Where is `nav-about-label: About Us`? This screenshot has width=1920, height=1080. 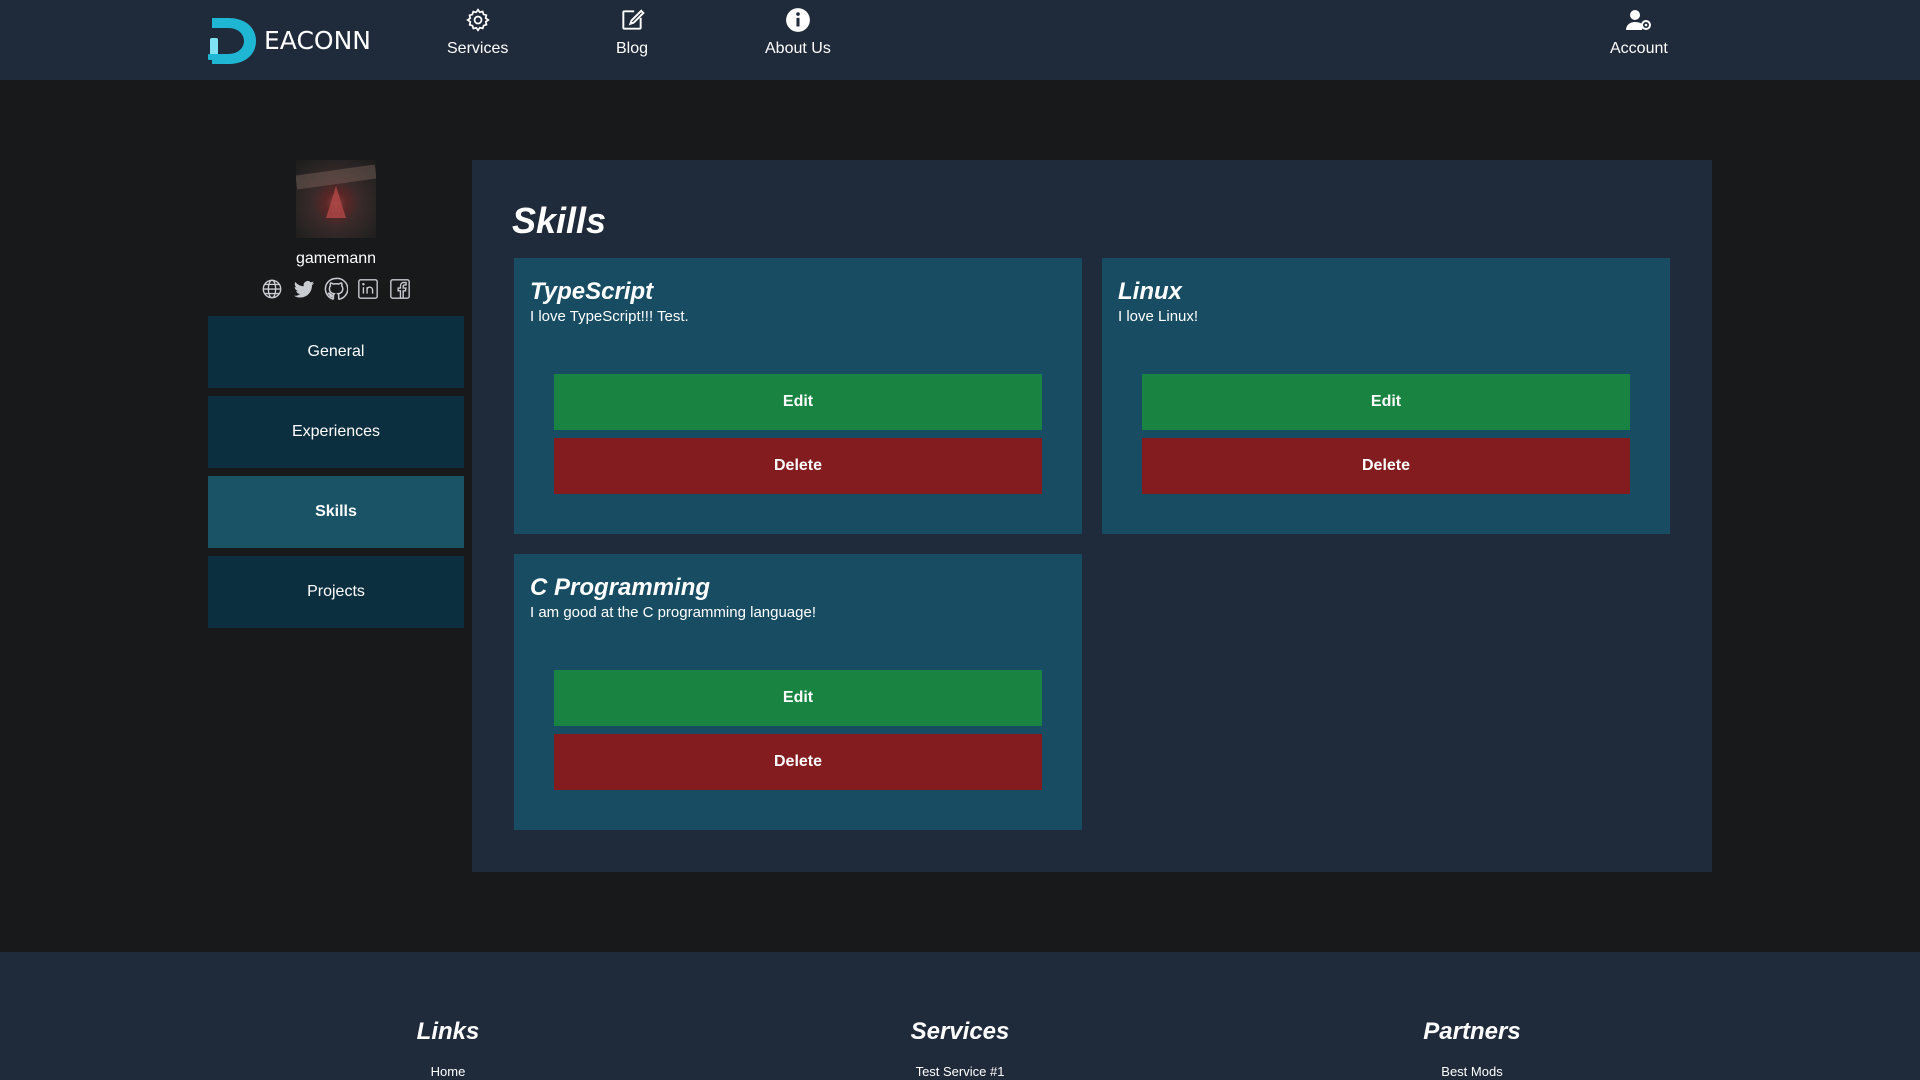 nav-about-label: About Us is located at coordinates (798, 48).